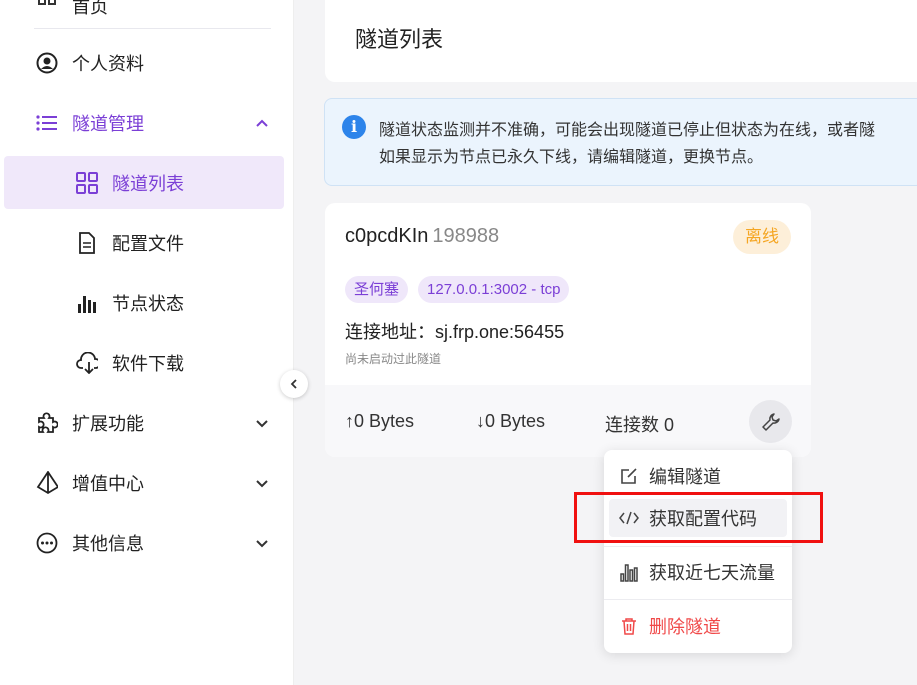  I want to click on connection-count: 连接数 0, so click(640, 425).